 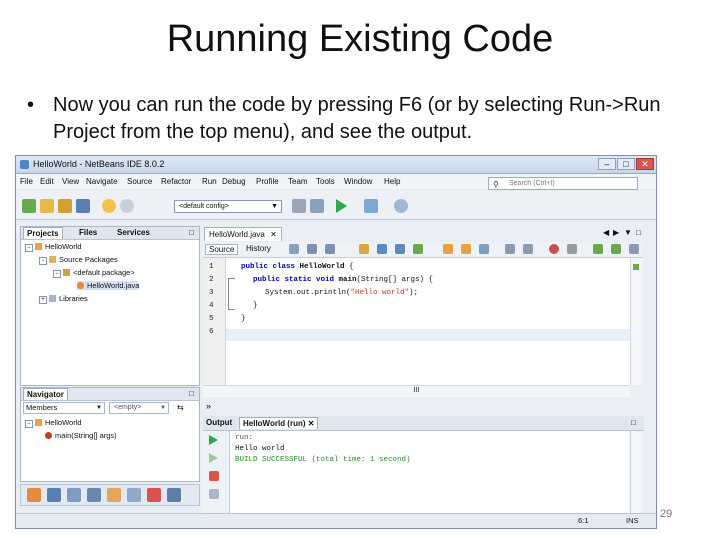 I want to click on tree-item-default-package: − <default package>, so click(x=94, y=273).